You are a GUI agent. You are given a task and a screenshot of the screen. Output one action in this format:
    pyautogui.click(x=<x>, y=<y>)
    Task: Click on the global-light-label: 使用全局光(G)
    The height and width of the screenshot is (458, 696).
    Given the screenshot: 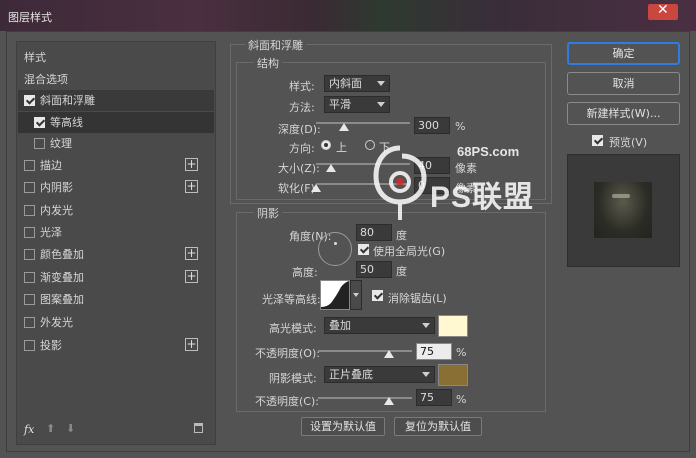 What is the action you would take?
    pyautogui.click(x=409, y=251)
    